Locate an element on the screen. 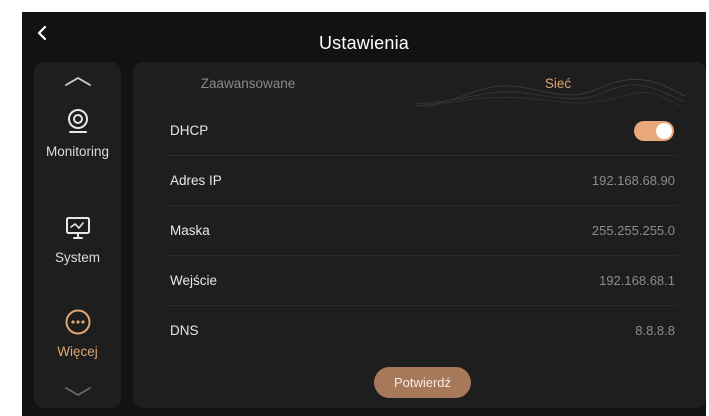 This screenshot has height=416, width=709. sidebar-scroll-up-button is located at coordinates (77, 81).